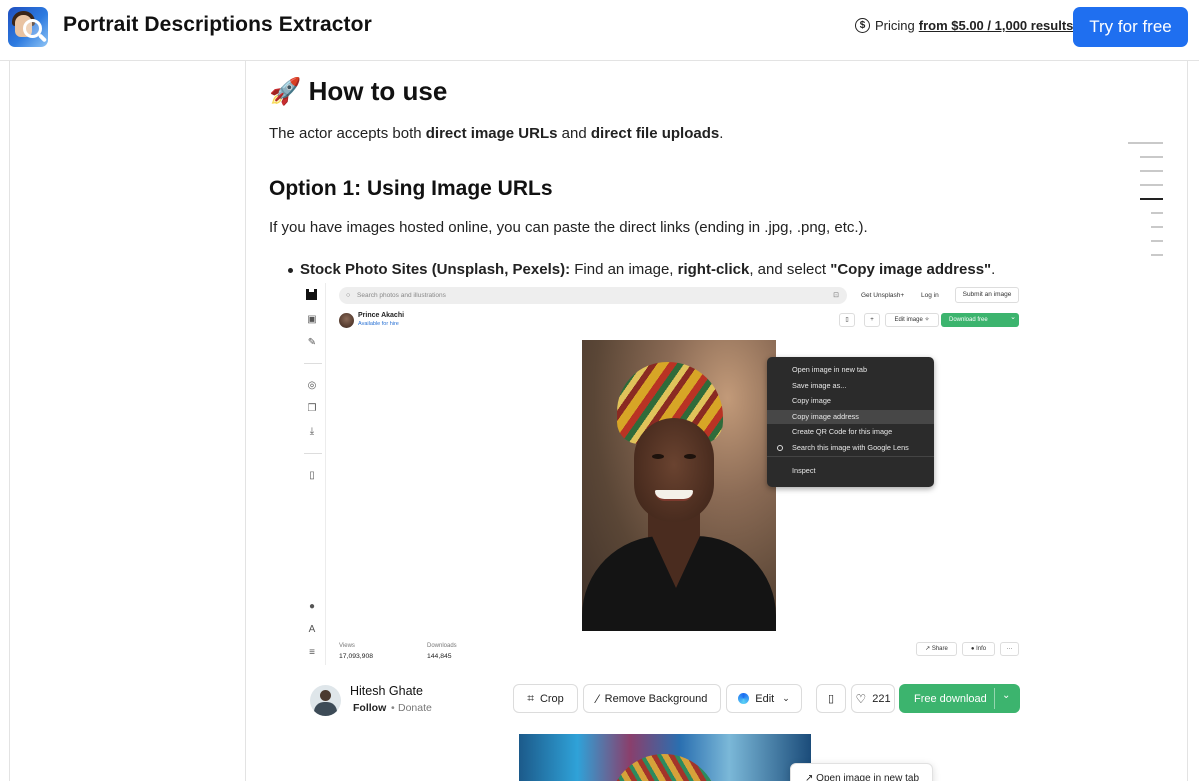 Image resolution: width=1199 pixels, height=781 pixels. Describe the element at coordinates (861, 772) in the screenshot. I see `pexels-context-menu: ↗ Open image in new tab` at that location.